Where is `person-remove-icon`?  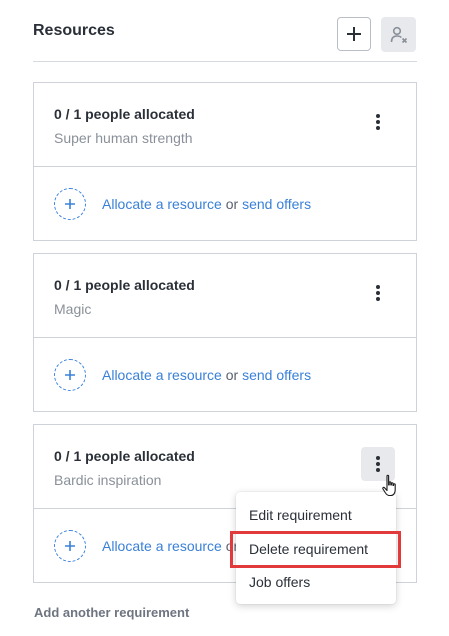 person-remove-icon is located at coordinates (398, 34).